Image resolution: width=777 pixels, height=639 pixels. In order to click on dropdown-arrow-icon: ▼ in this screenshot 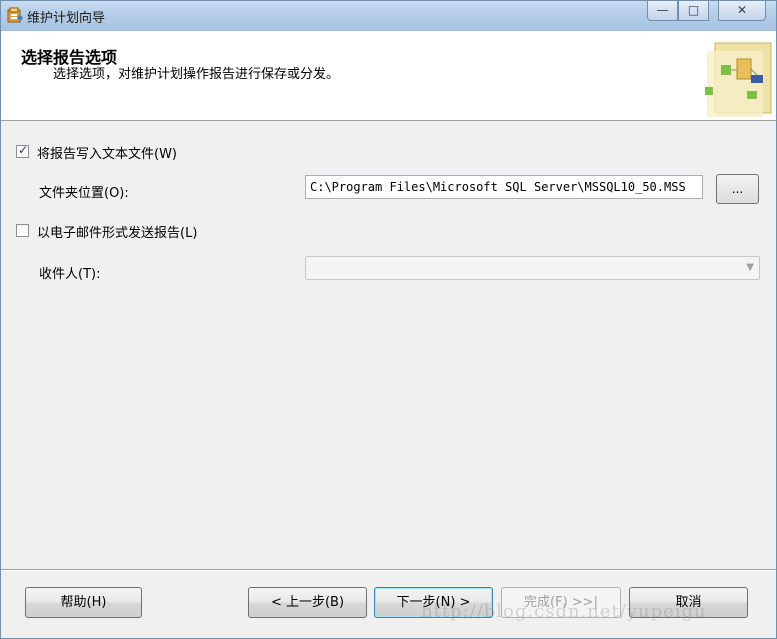, I will do `click(750, 267)`.